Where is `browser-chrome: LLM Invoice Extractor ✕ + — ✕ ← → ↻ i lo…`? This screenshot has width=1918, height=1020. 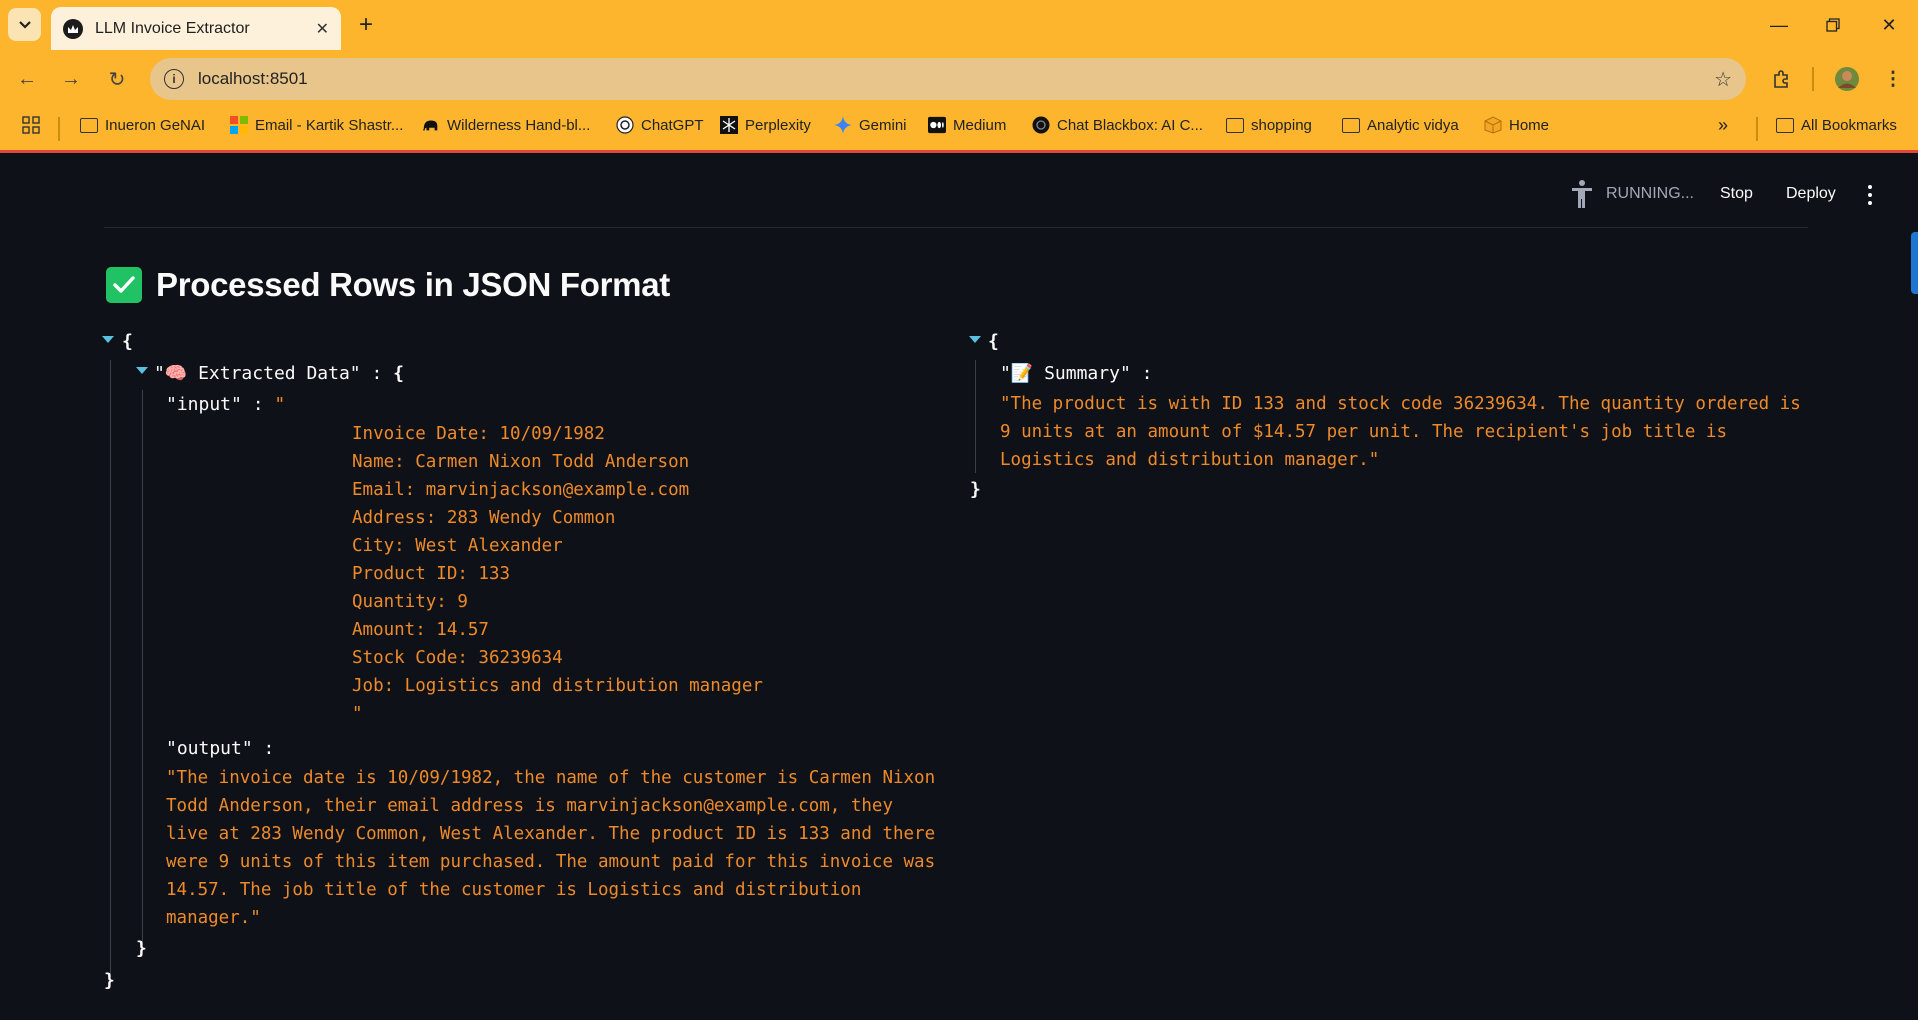 browser-chrome: LLM Invoice Extractor ✕ + — ✕ ← → ↻ i lo… is located at coordinates (959, 76).